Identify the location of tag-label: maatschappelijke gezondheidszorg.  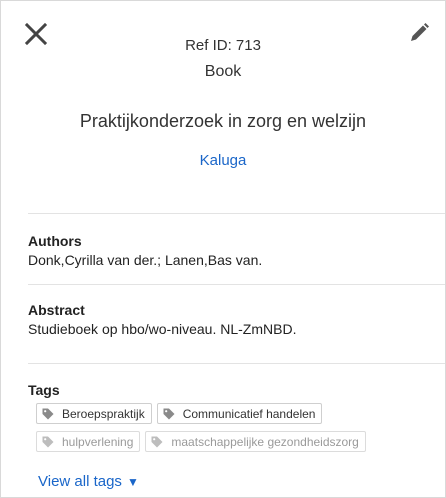
(265, 441).